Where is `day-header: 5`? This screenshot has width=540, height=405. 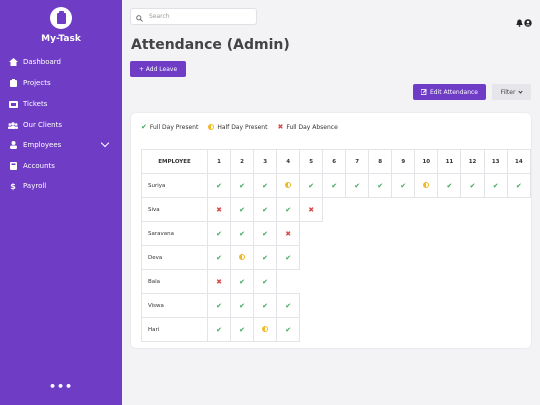 day-header: 5 is located at coordinates (311, 161).